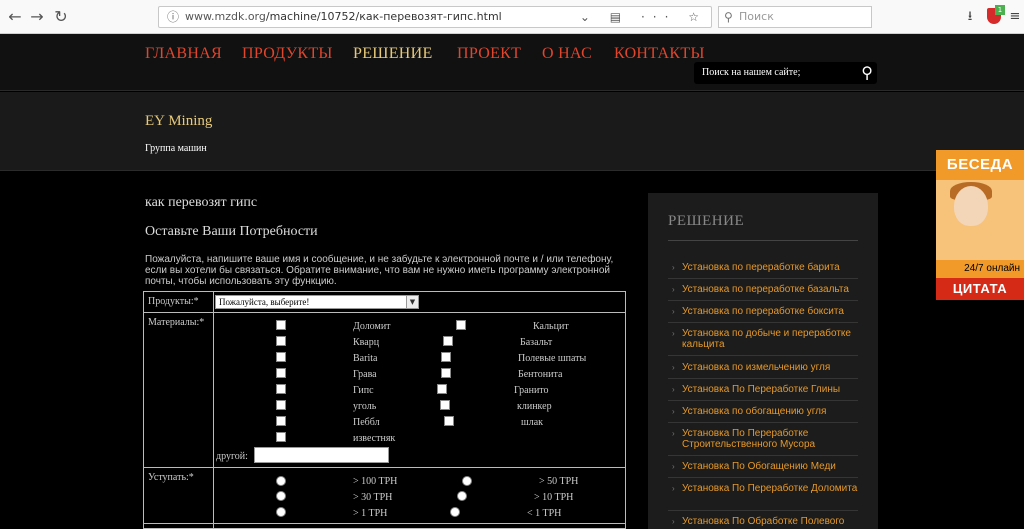 This screenshot has height=529, width=1024. I want to click on material-checkbox-clinker, so click(445, 405).